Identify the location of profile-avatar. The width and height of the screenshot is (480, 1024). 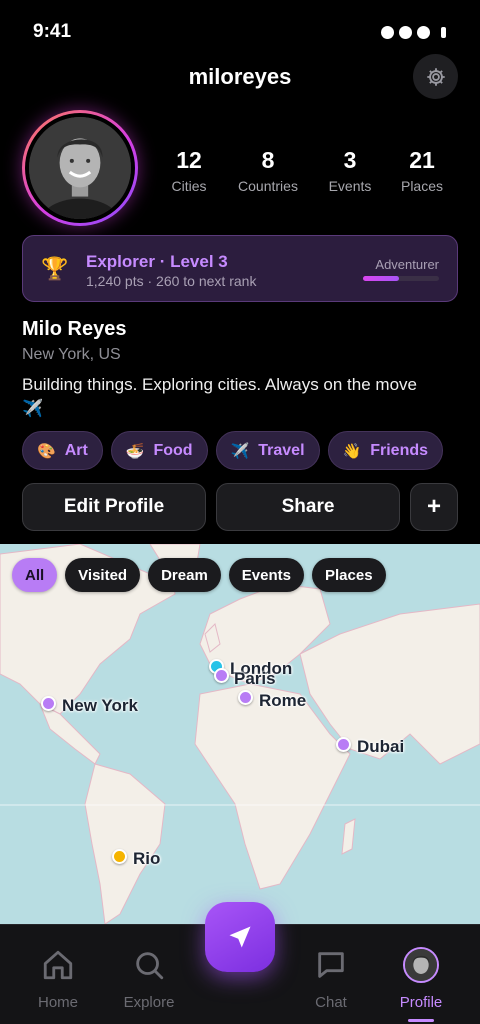
(80, 168).